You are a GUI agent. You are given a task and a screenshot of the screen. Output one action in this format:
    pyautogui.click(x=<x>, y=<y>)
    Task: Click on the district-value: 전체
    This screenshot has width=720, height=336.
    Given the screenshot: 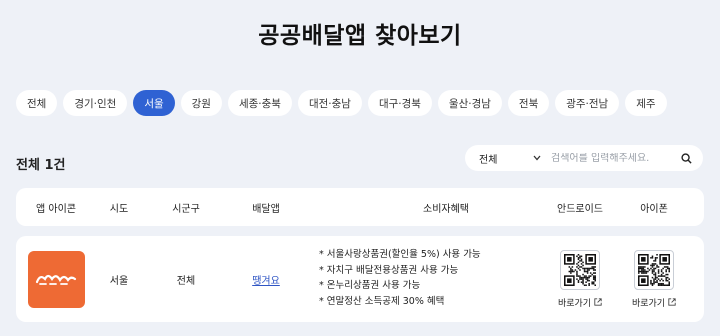 What is the action you would take?
    pyautogui.click(x=186, y=281)
    